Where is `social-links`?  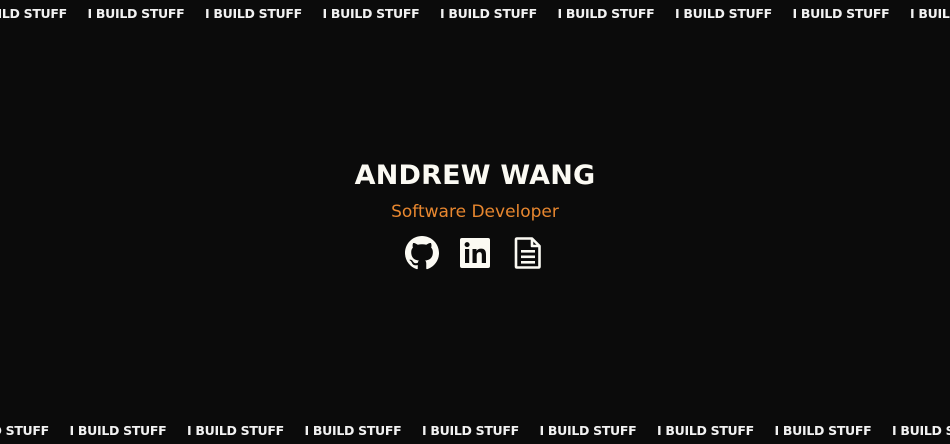
social-links is located at coordinates (475, 253).